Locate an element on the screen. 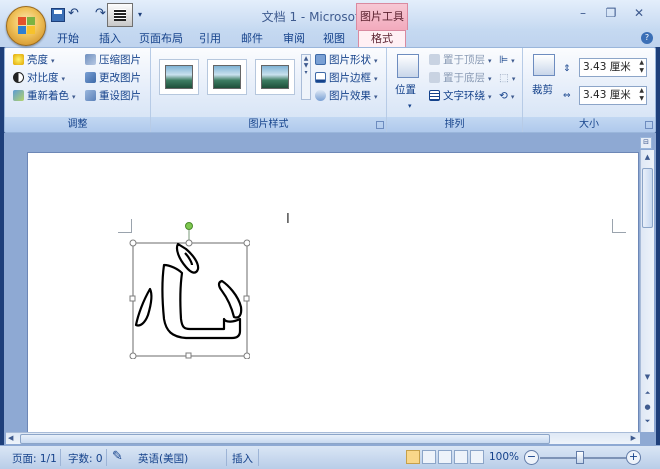 The width and height of the screenshot is (660, 469). save-icon is located at coordinates (58, 15).